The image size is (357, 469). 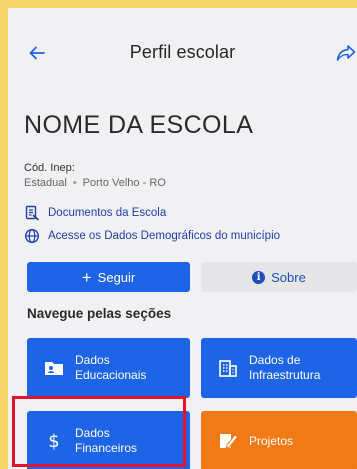 What do you see at coordinates (92, 360) in the screenshot?
I see `tile-educational-line1: Dados` at bounding box center [92, 360].